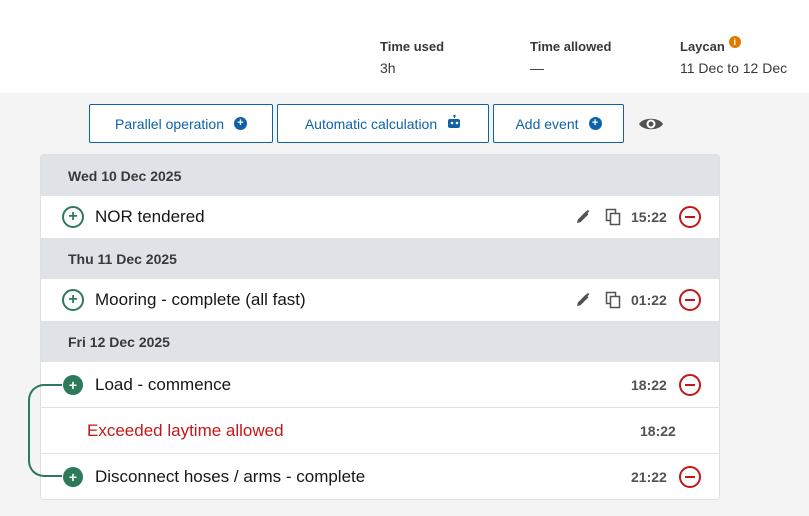  What do you see at coordinates (651, 124) in the screenshot?
I see `eye-icon` at bounding box center [651, 124].